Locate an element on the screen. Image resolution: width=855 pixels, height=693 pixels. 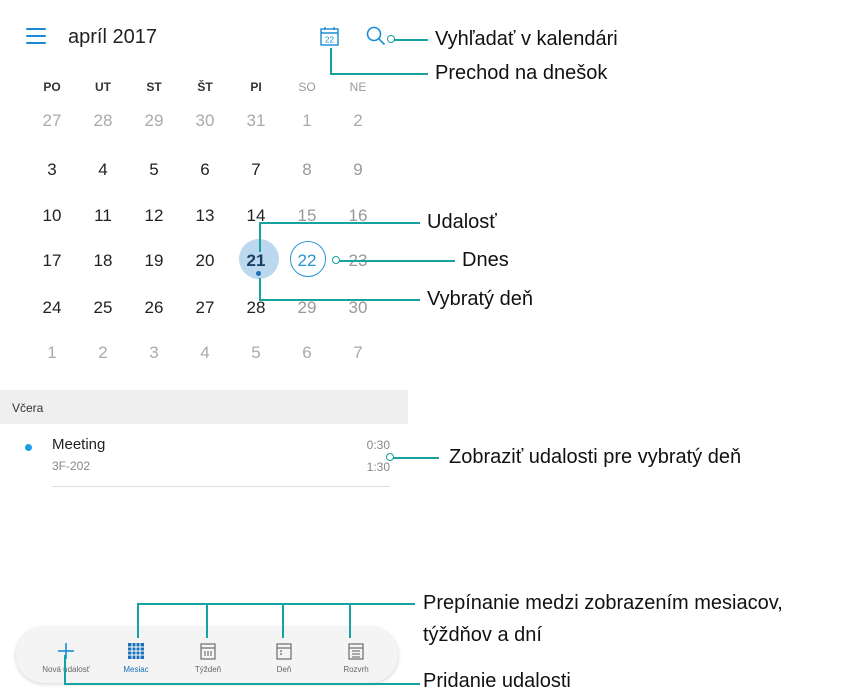
calendar-day: 12 is located at coordinates (154, 216).